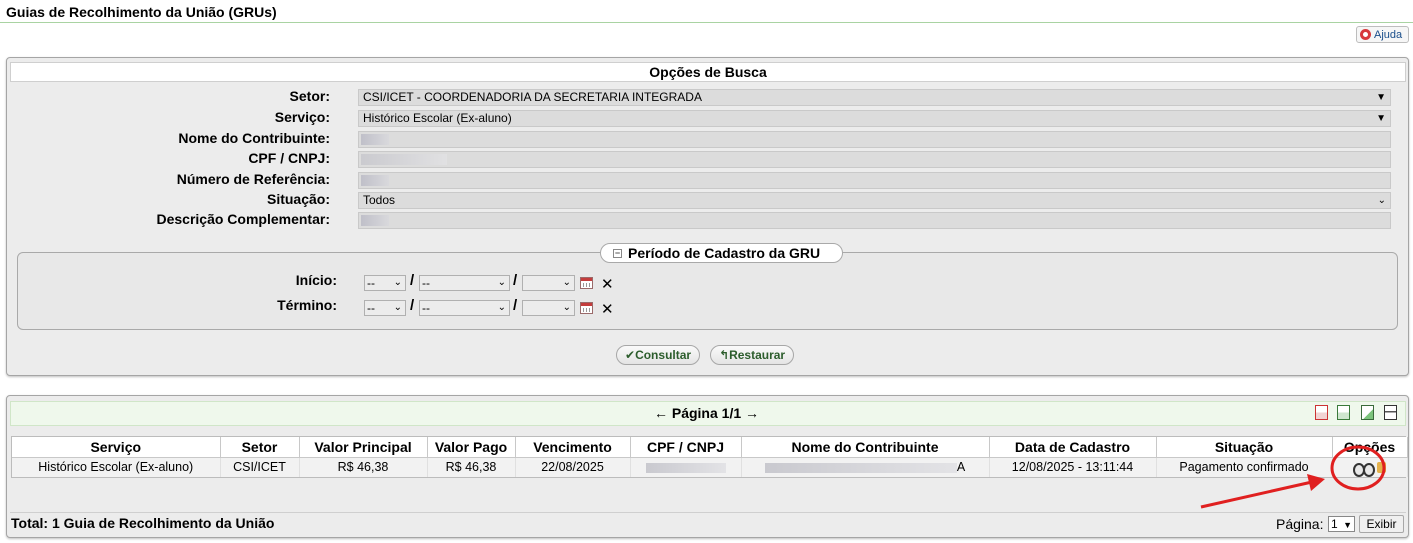 Image resolution: width=1413 pixels, height=543 pixels. What do you see at coordinates (302, 117) in the screenshot?
I see `servico-label: Serviço:` at bounding box center [302, 117].